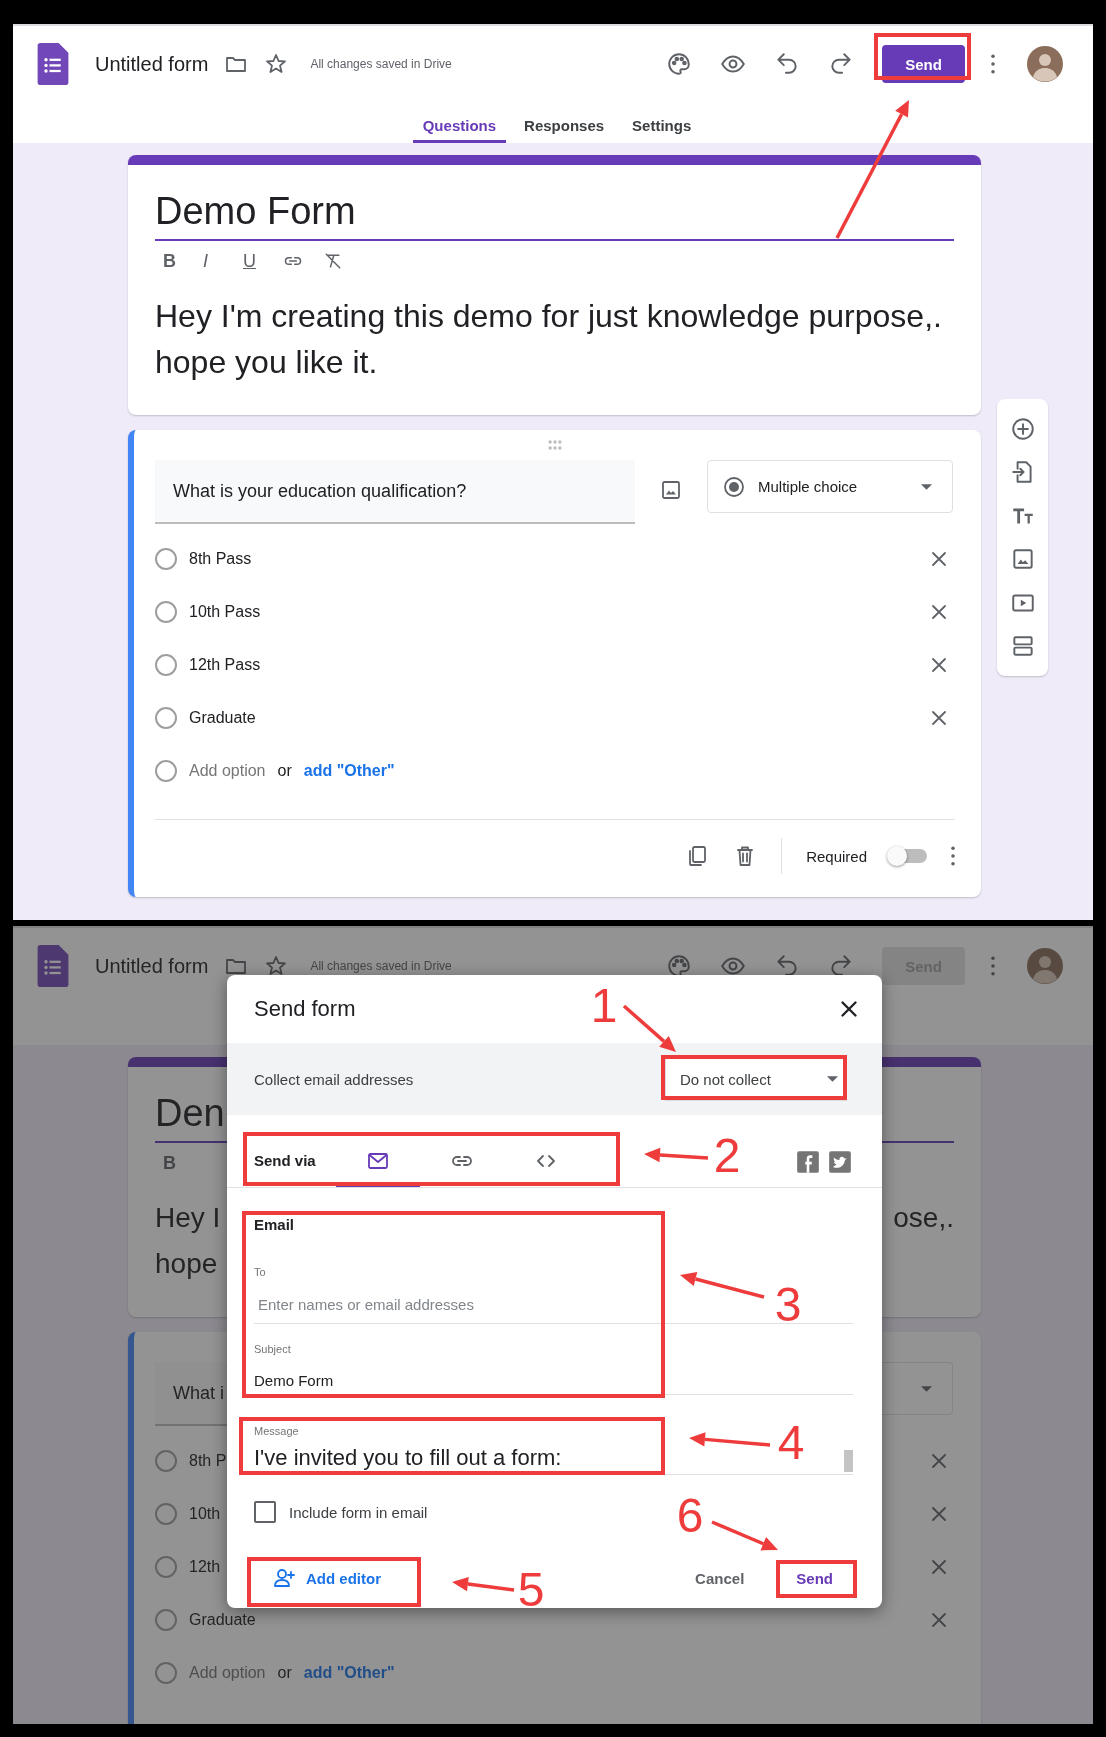  What do you see at coordinates (554, 339) in the screenshot?
I see `form-description: Hey I'm creating this demo for just knowledge purpose,. hope you like it.` at bounding box center [554, 339].